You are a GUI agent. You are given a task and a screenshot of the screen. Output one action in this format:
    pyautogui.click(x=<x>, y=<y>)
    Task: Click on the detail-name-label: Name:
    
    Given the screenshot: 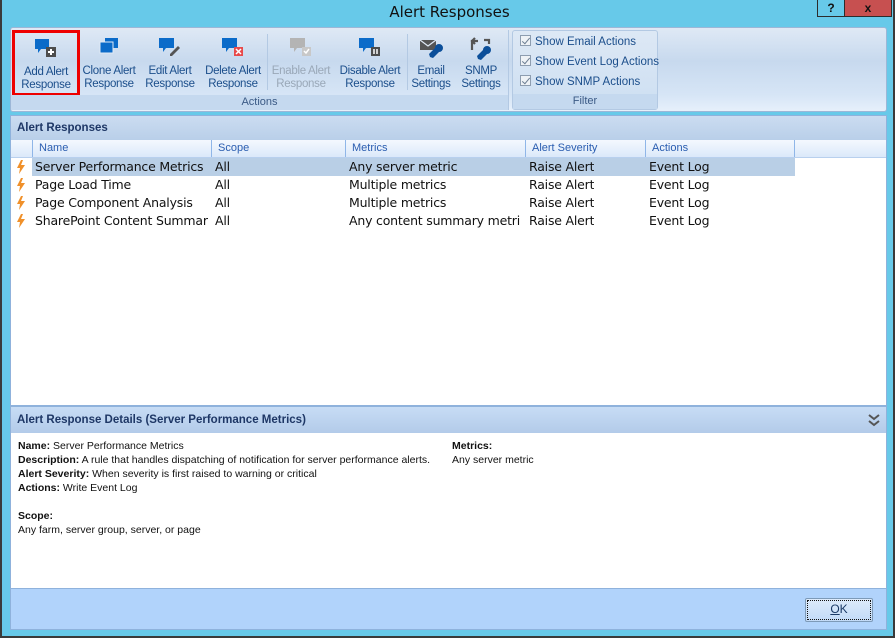 What is the action you would take?
    pyautogui.click(x=34, y=446)
    